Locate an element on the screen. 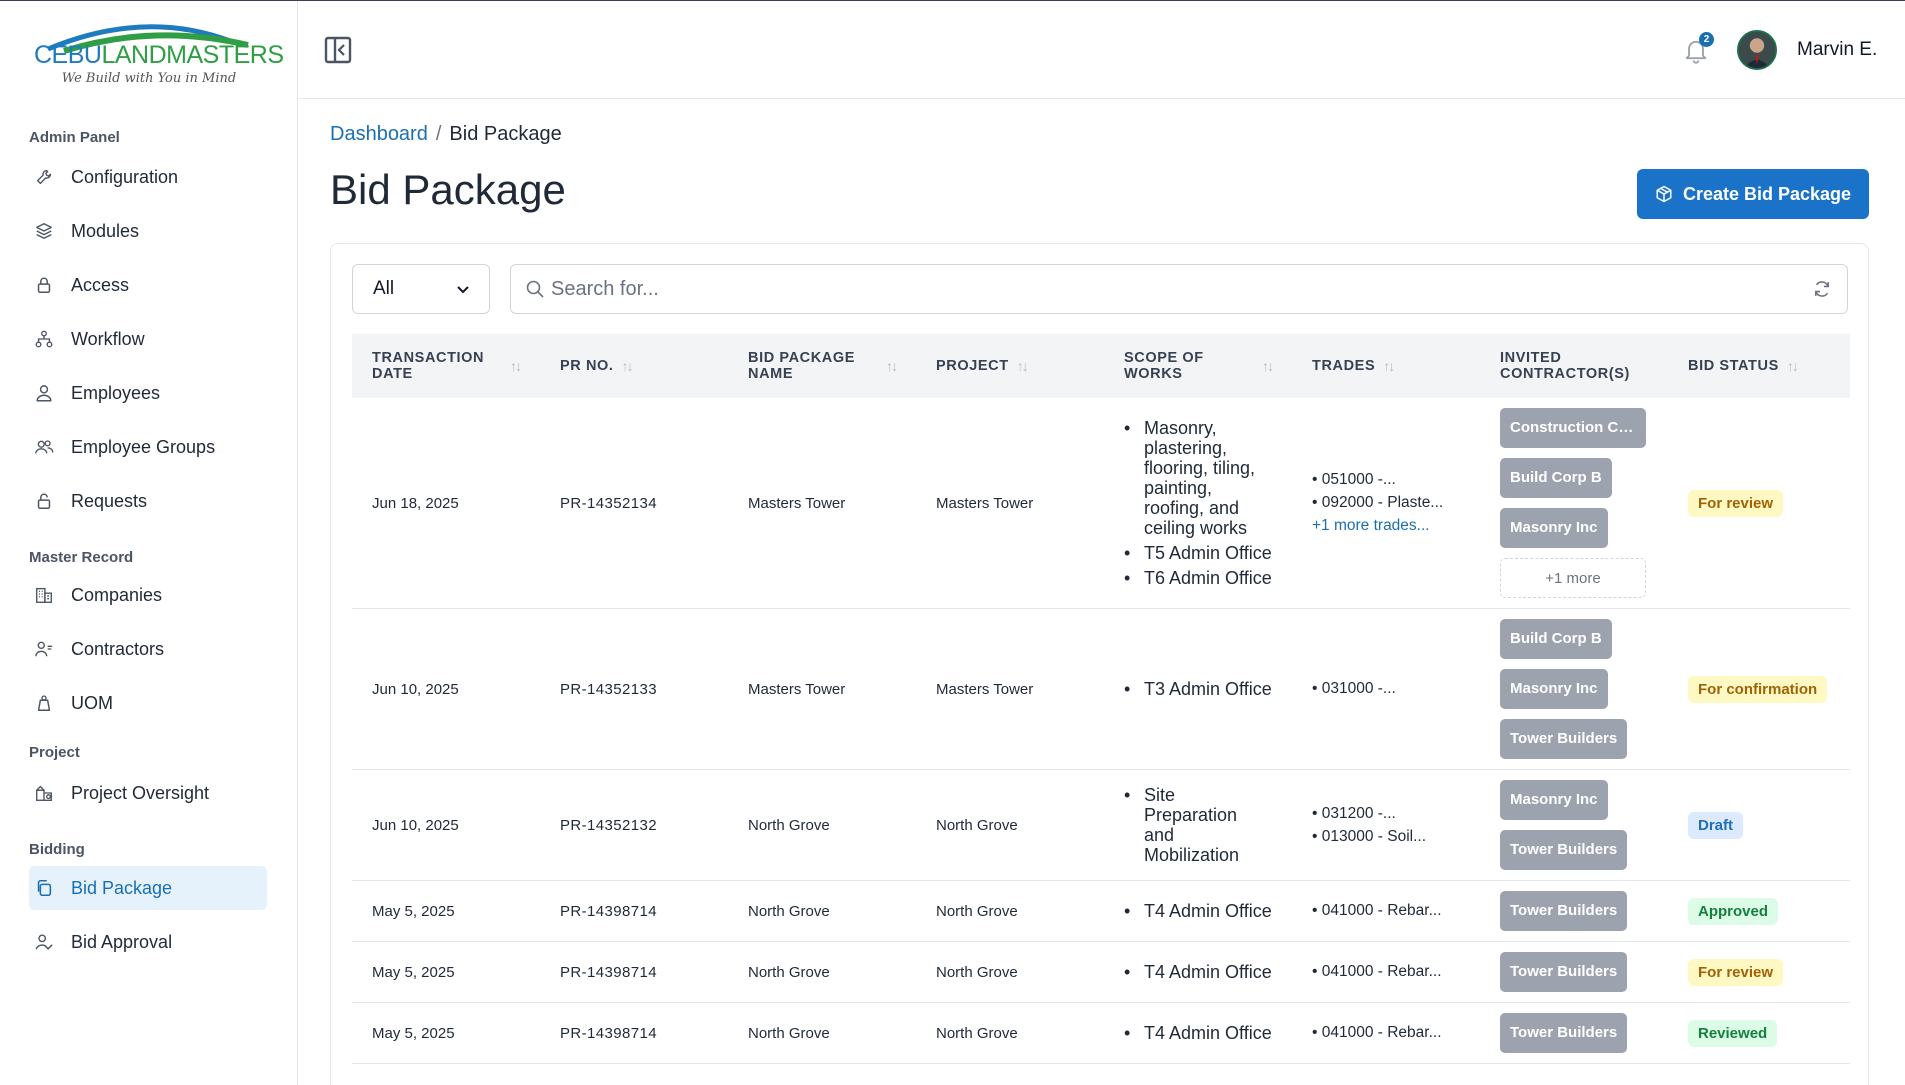 The height and width of the screenshot is (1085, 1905). sidebar-item-requests: Requests is located at coordinates (148, 501).